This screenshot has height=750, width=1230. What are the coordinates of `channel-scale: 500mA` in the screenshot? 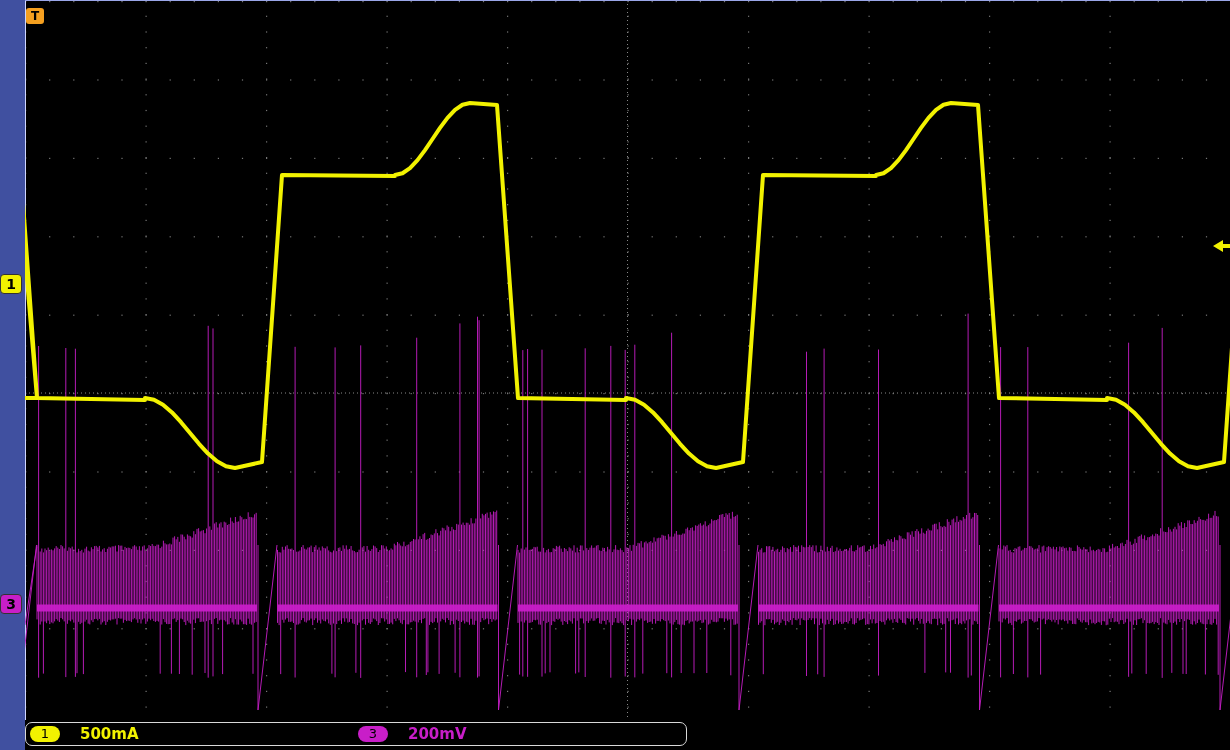 It's located at (109, 734).